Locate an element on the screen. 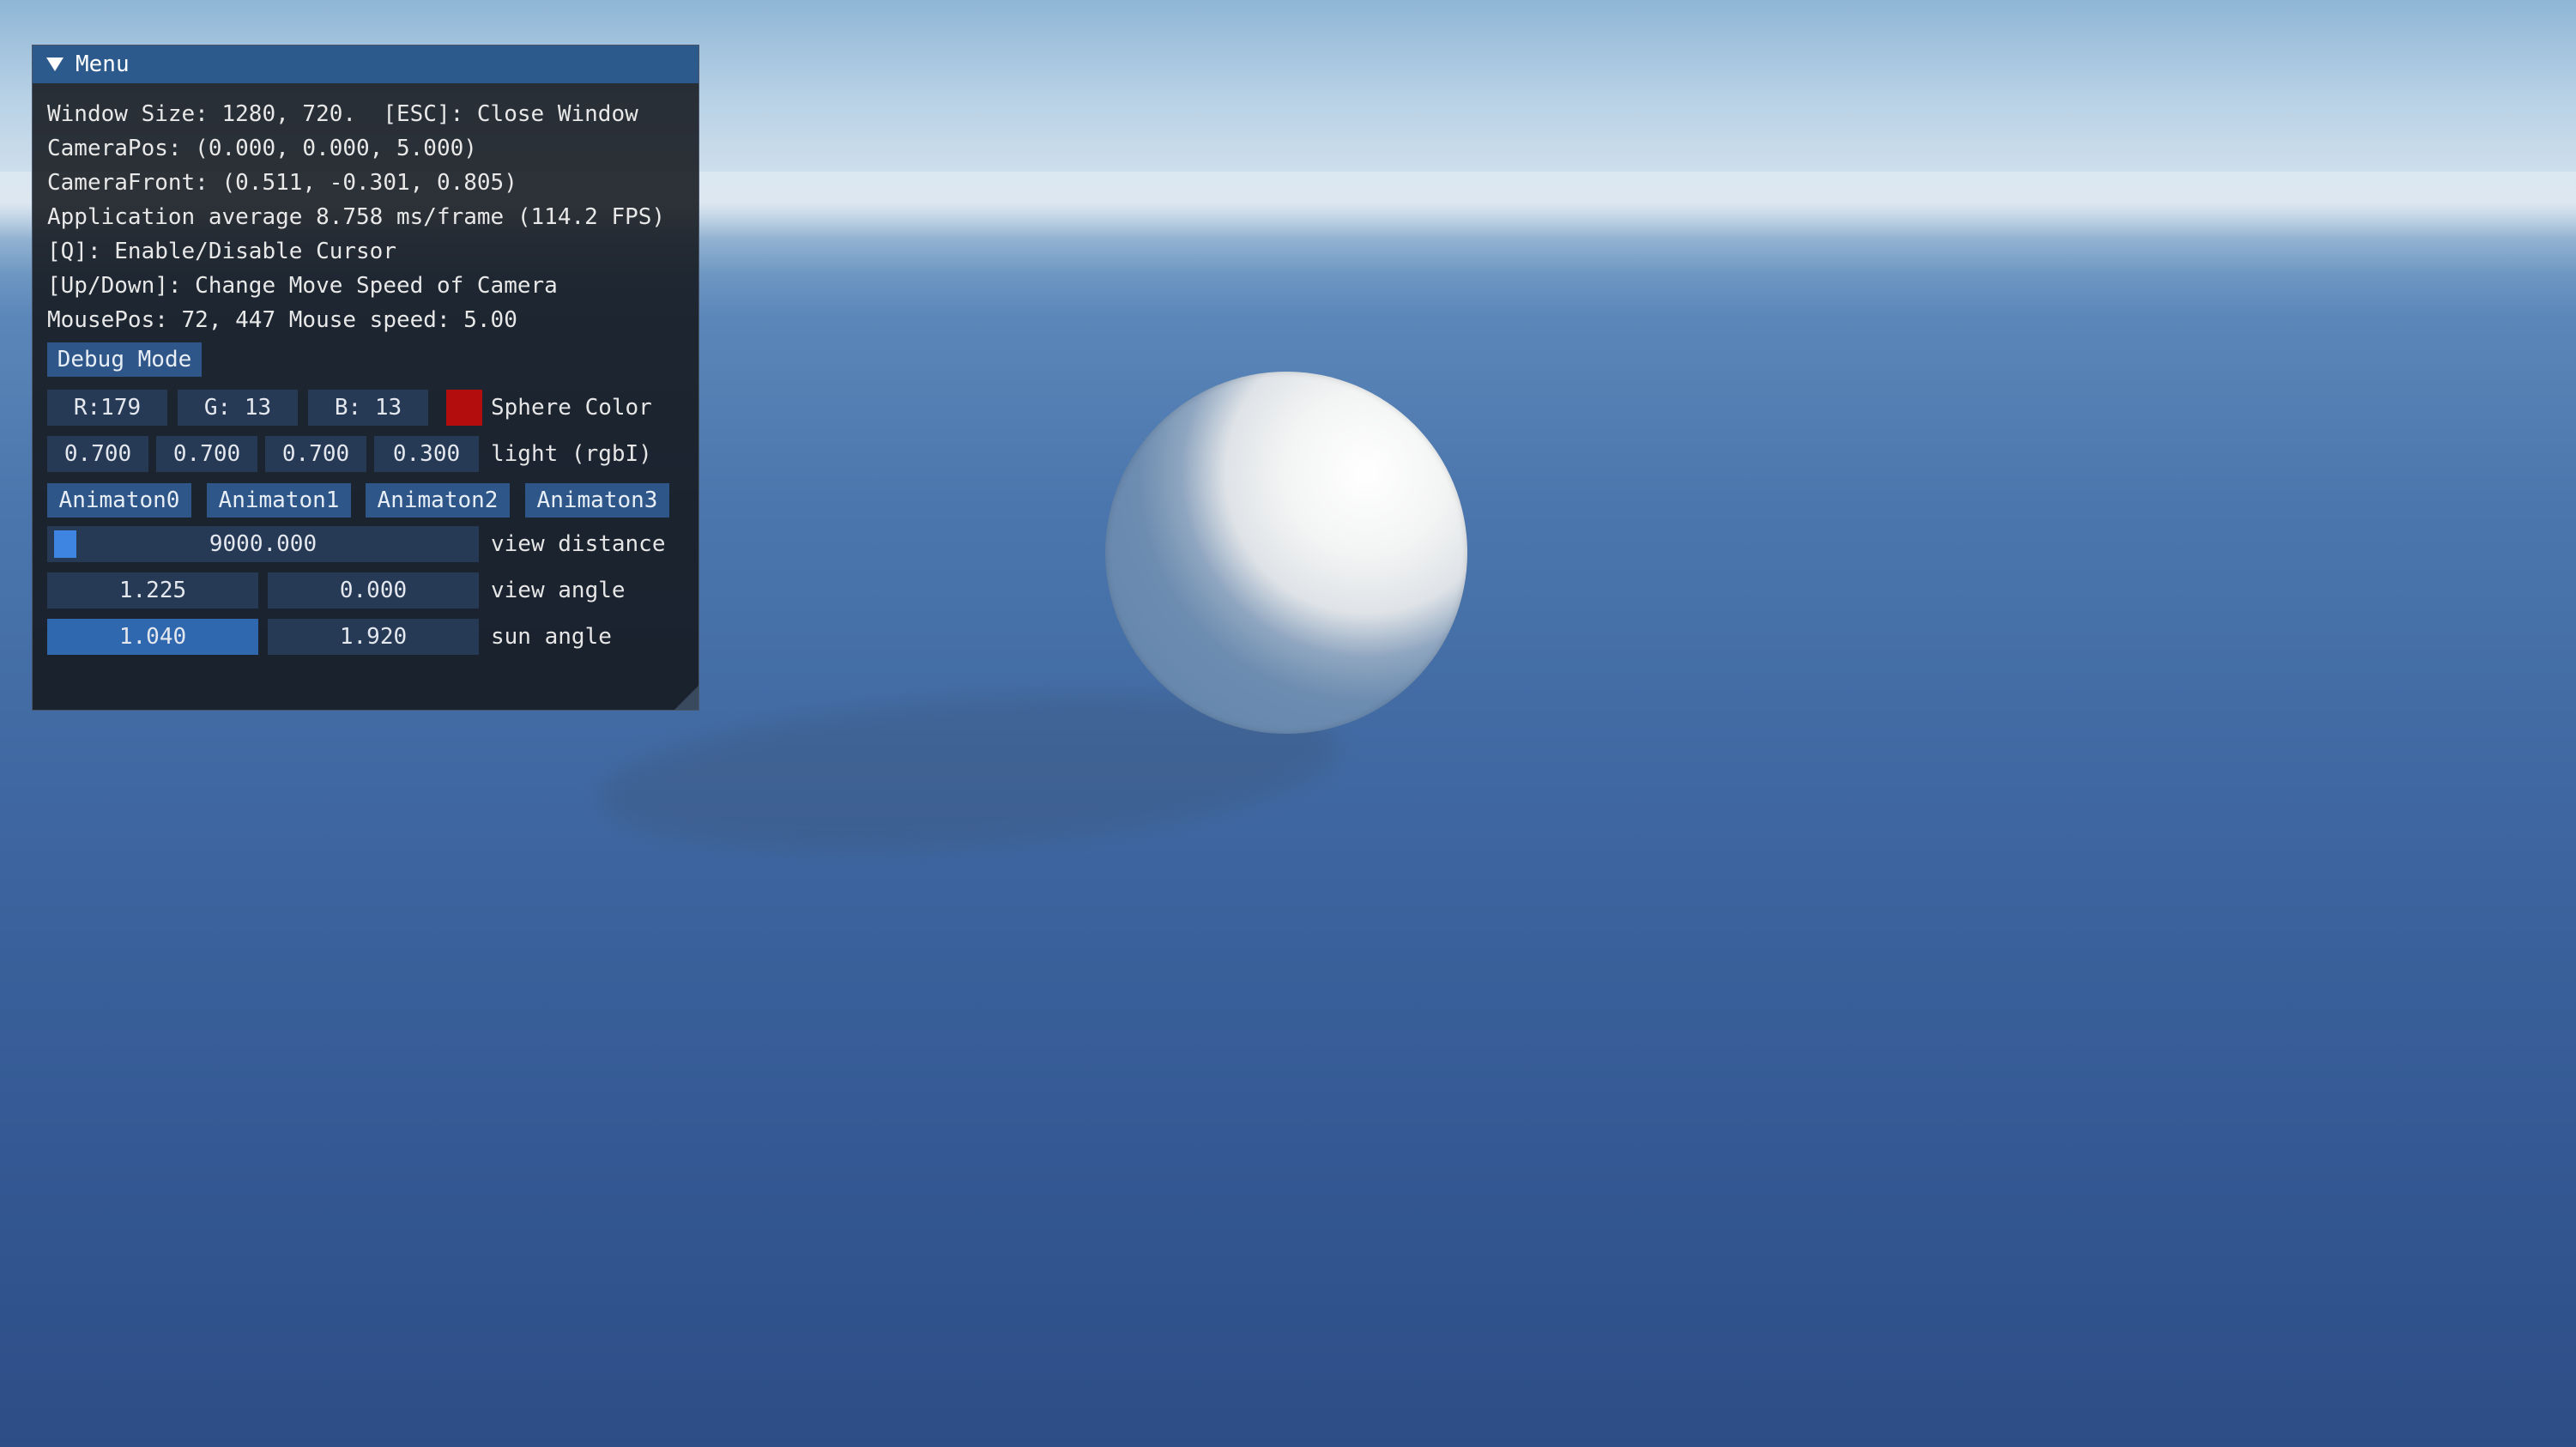 Image resolution: width=2576 pixels, height=1447 pixels. collapse-triangle-icon is located at coordinates (54, 64).